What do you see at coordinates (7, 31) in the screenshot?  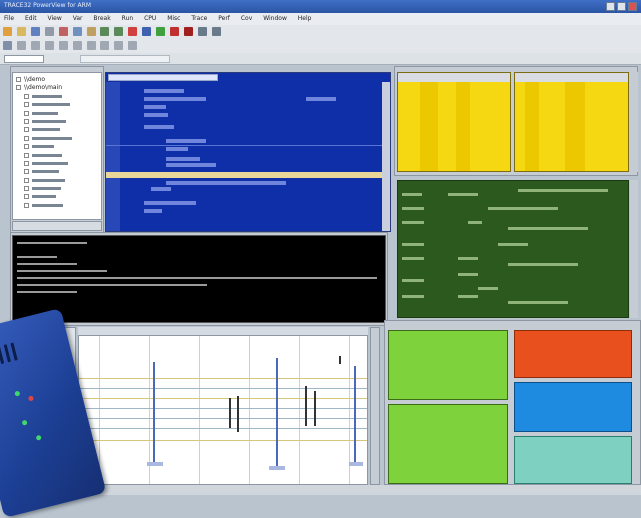 I see `new-icon` at bounding box center [7, 31].